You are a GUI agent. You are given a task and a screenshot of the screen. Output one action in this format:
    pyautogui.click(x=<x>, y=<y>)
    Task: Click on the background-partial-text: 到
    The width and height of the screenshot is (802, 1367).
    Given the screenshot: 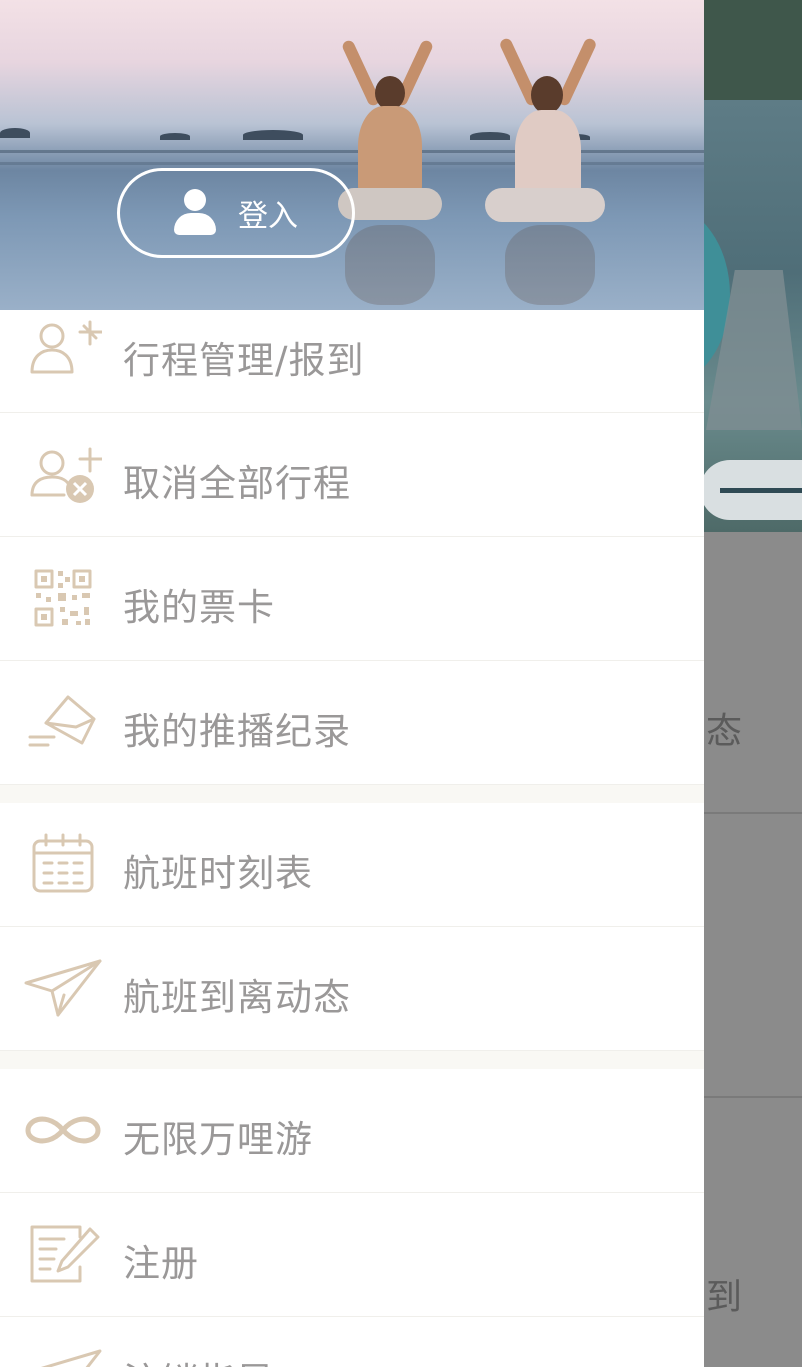 What is the action you would take?
    pyautogui.click(x=724, y=1297)
    